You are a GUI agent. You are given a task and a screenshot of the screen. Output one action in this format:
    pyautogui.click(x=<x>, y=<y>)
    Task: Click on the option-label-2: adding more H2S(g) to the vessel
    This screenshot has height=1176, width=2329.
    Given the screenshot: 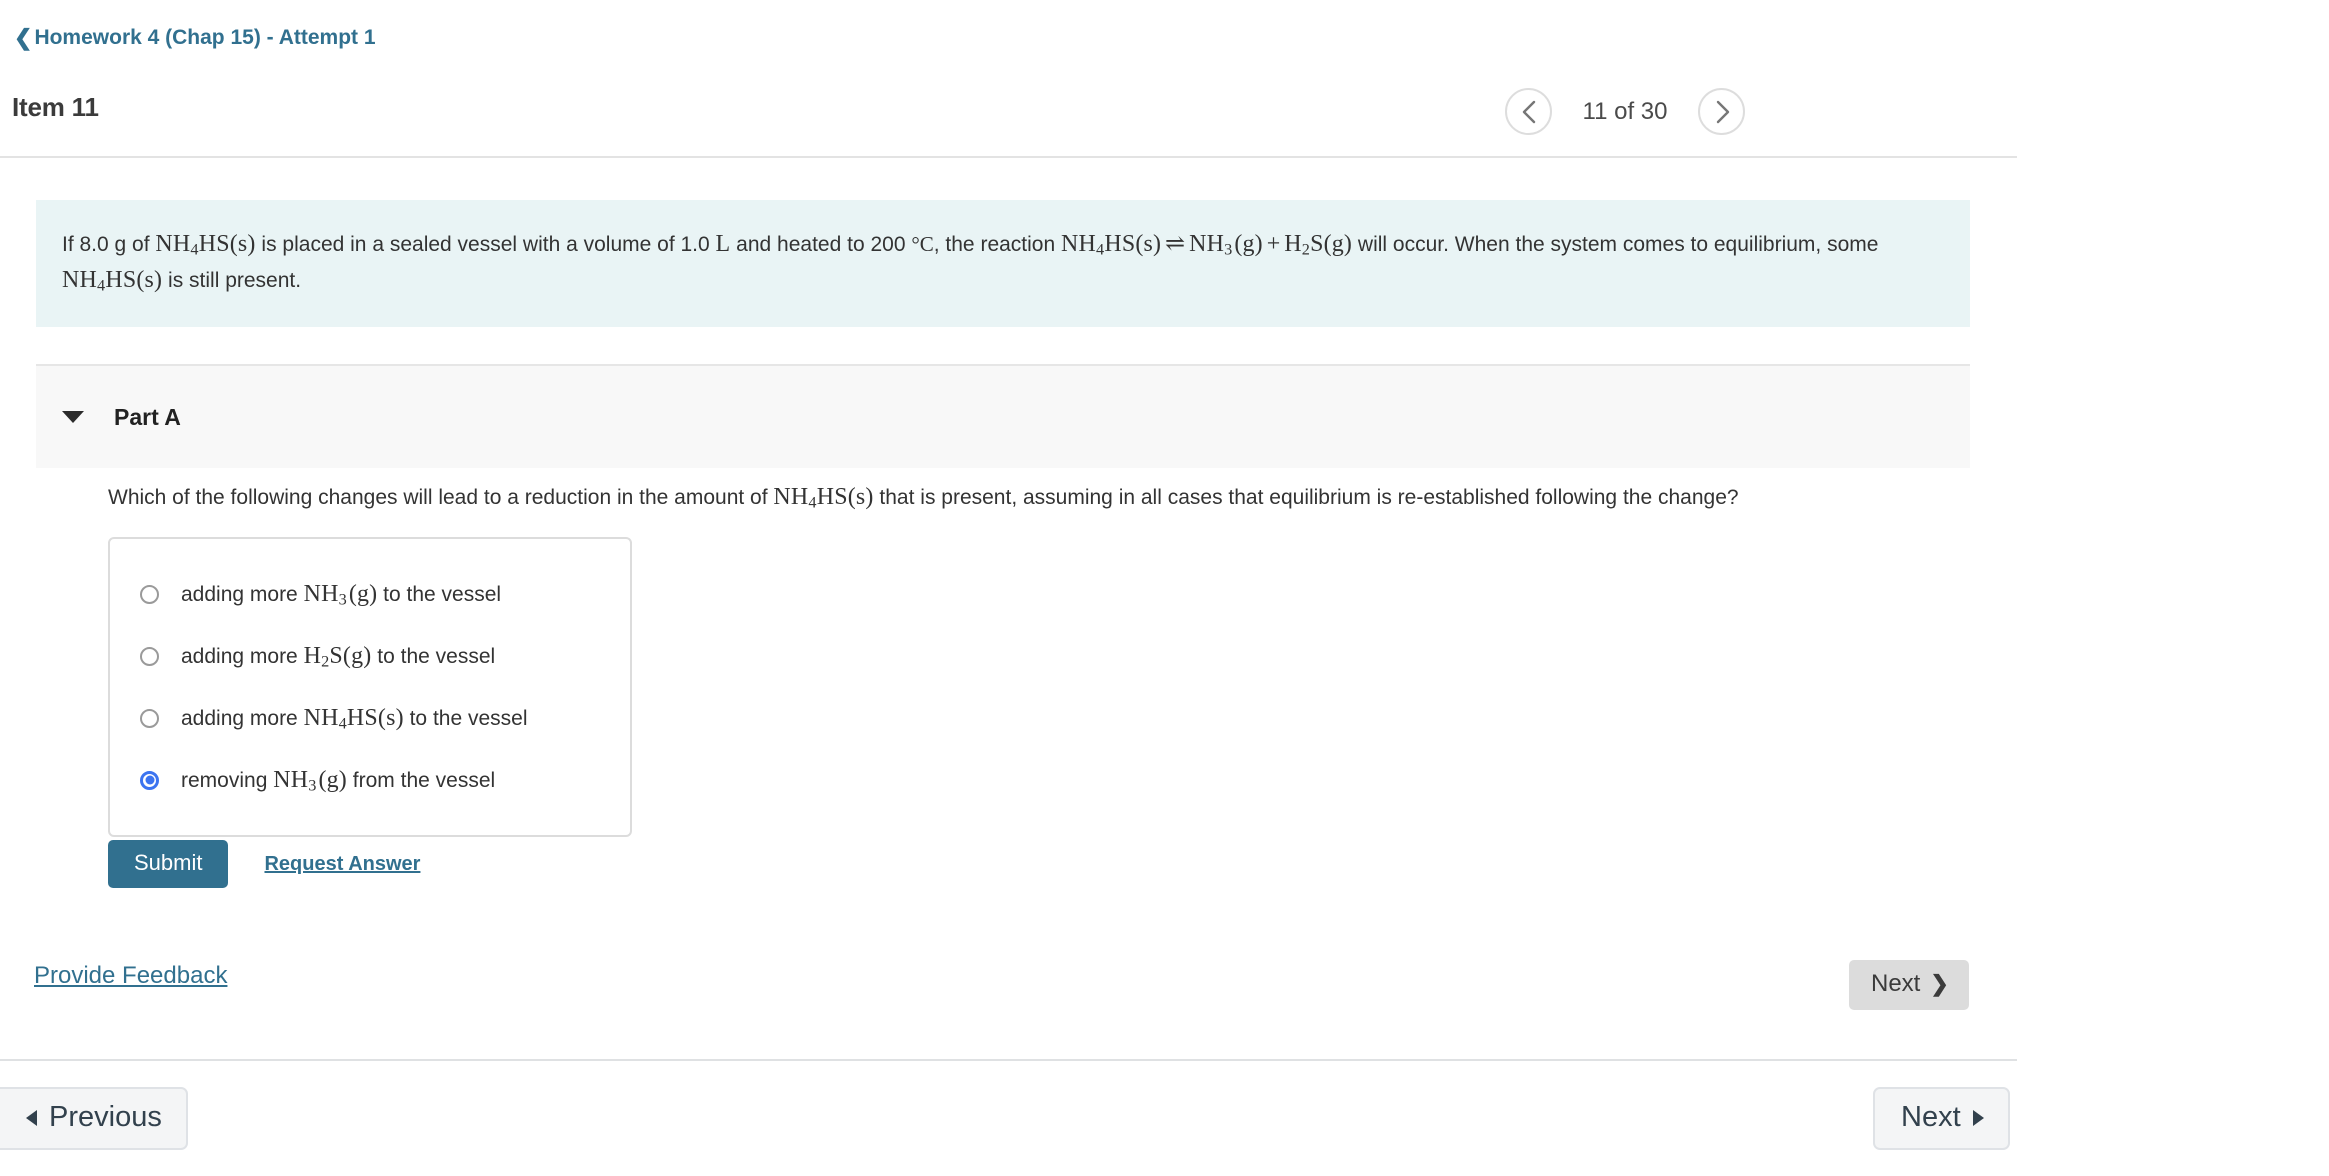 What is the action you would take?
    pyautogui.click(x=338, y=656)
    